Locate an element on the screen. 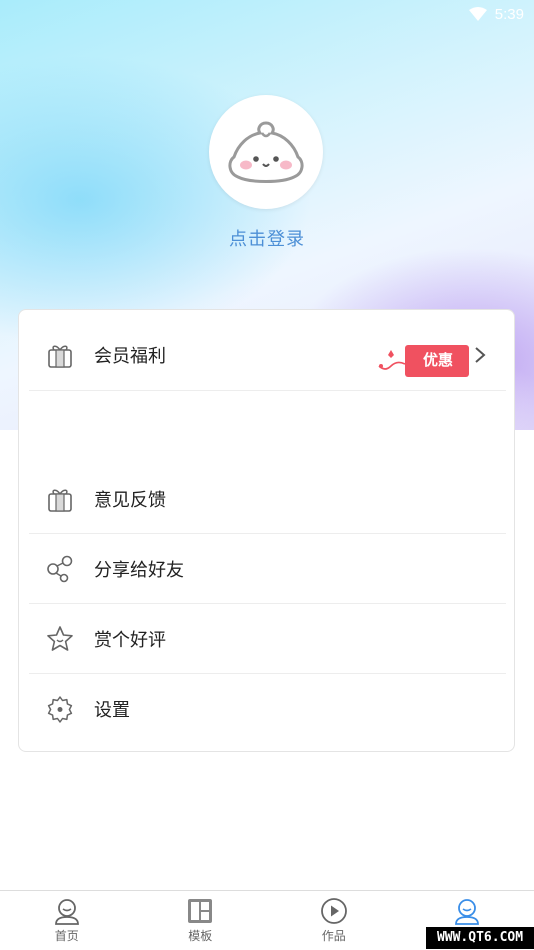  ribbon-icon is located at coordinates (391, 361).